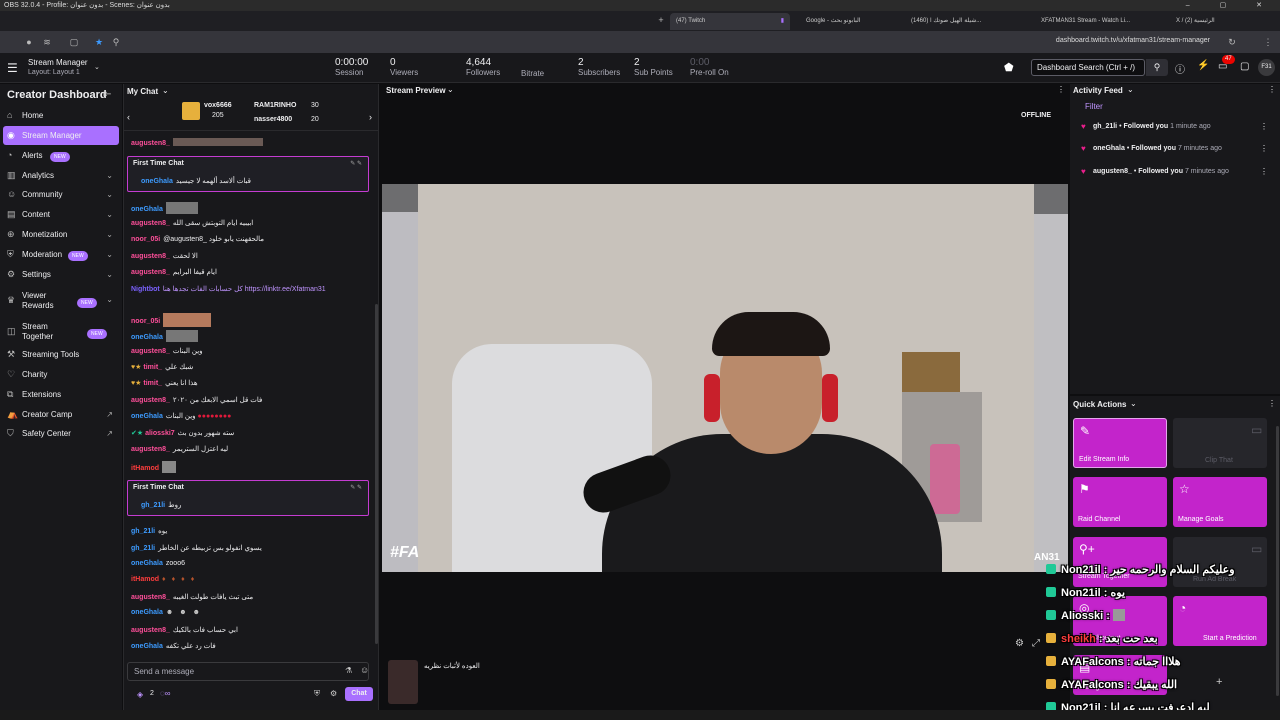  I want to click on sidebar-item-content: ▤ Content ⌄, so click(61, 214).